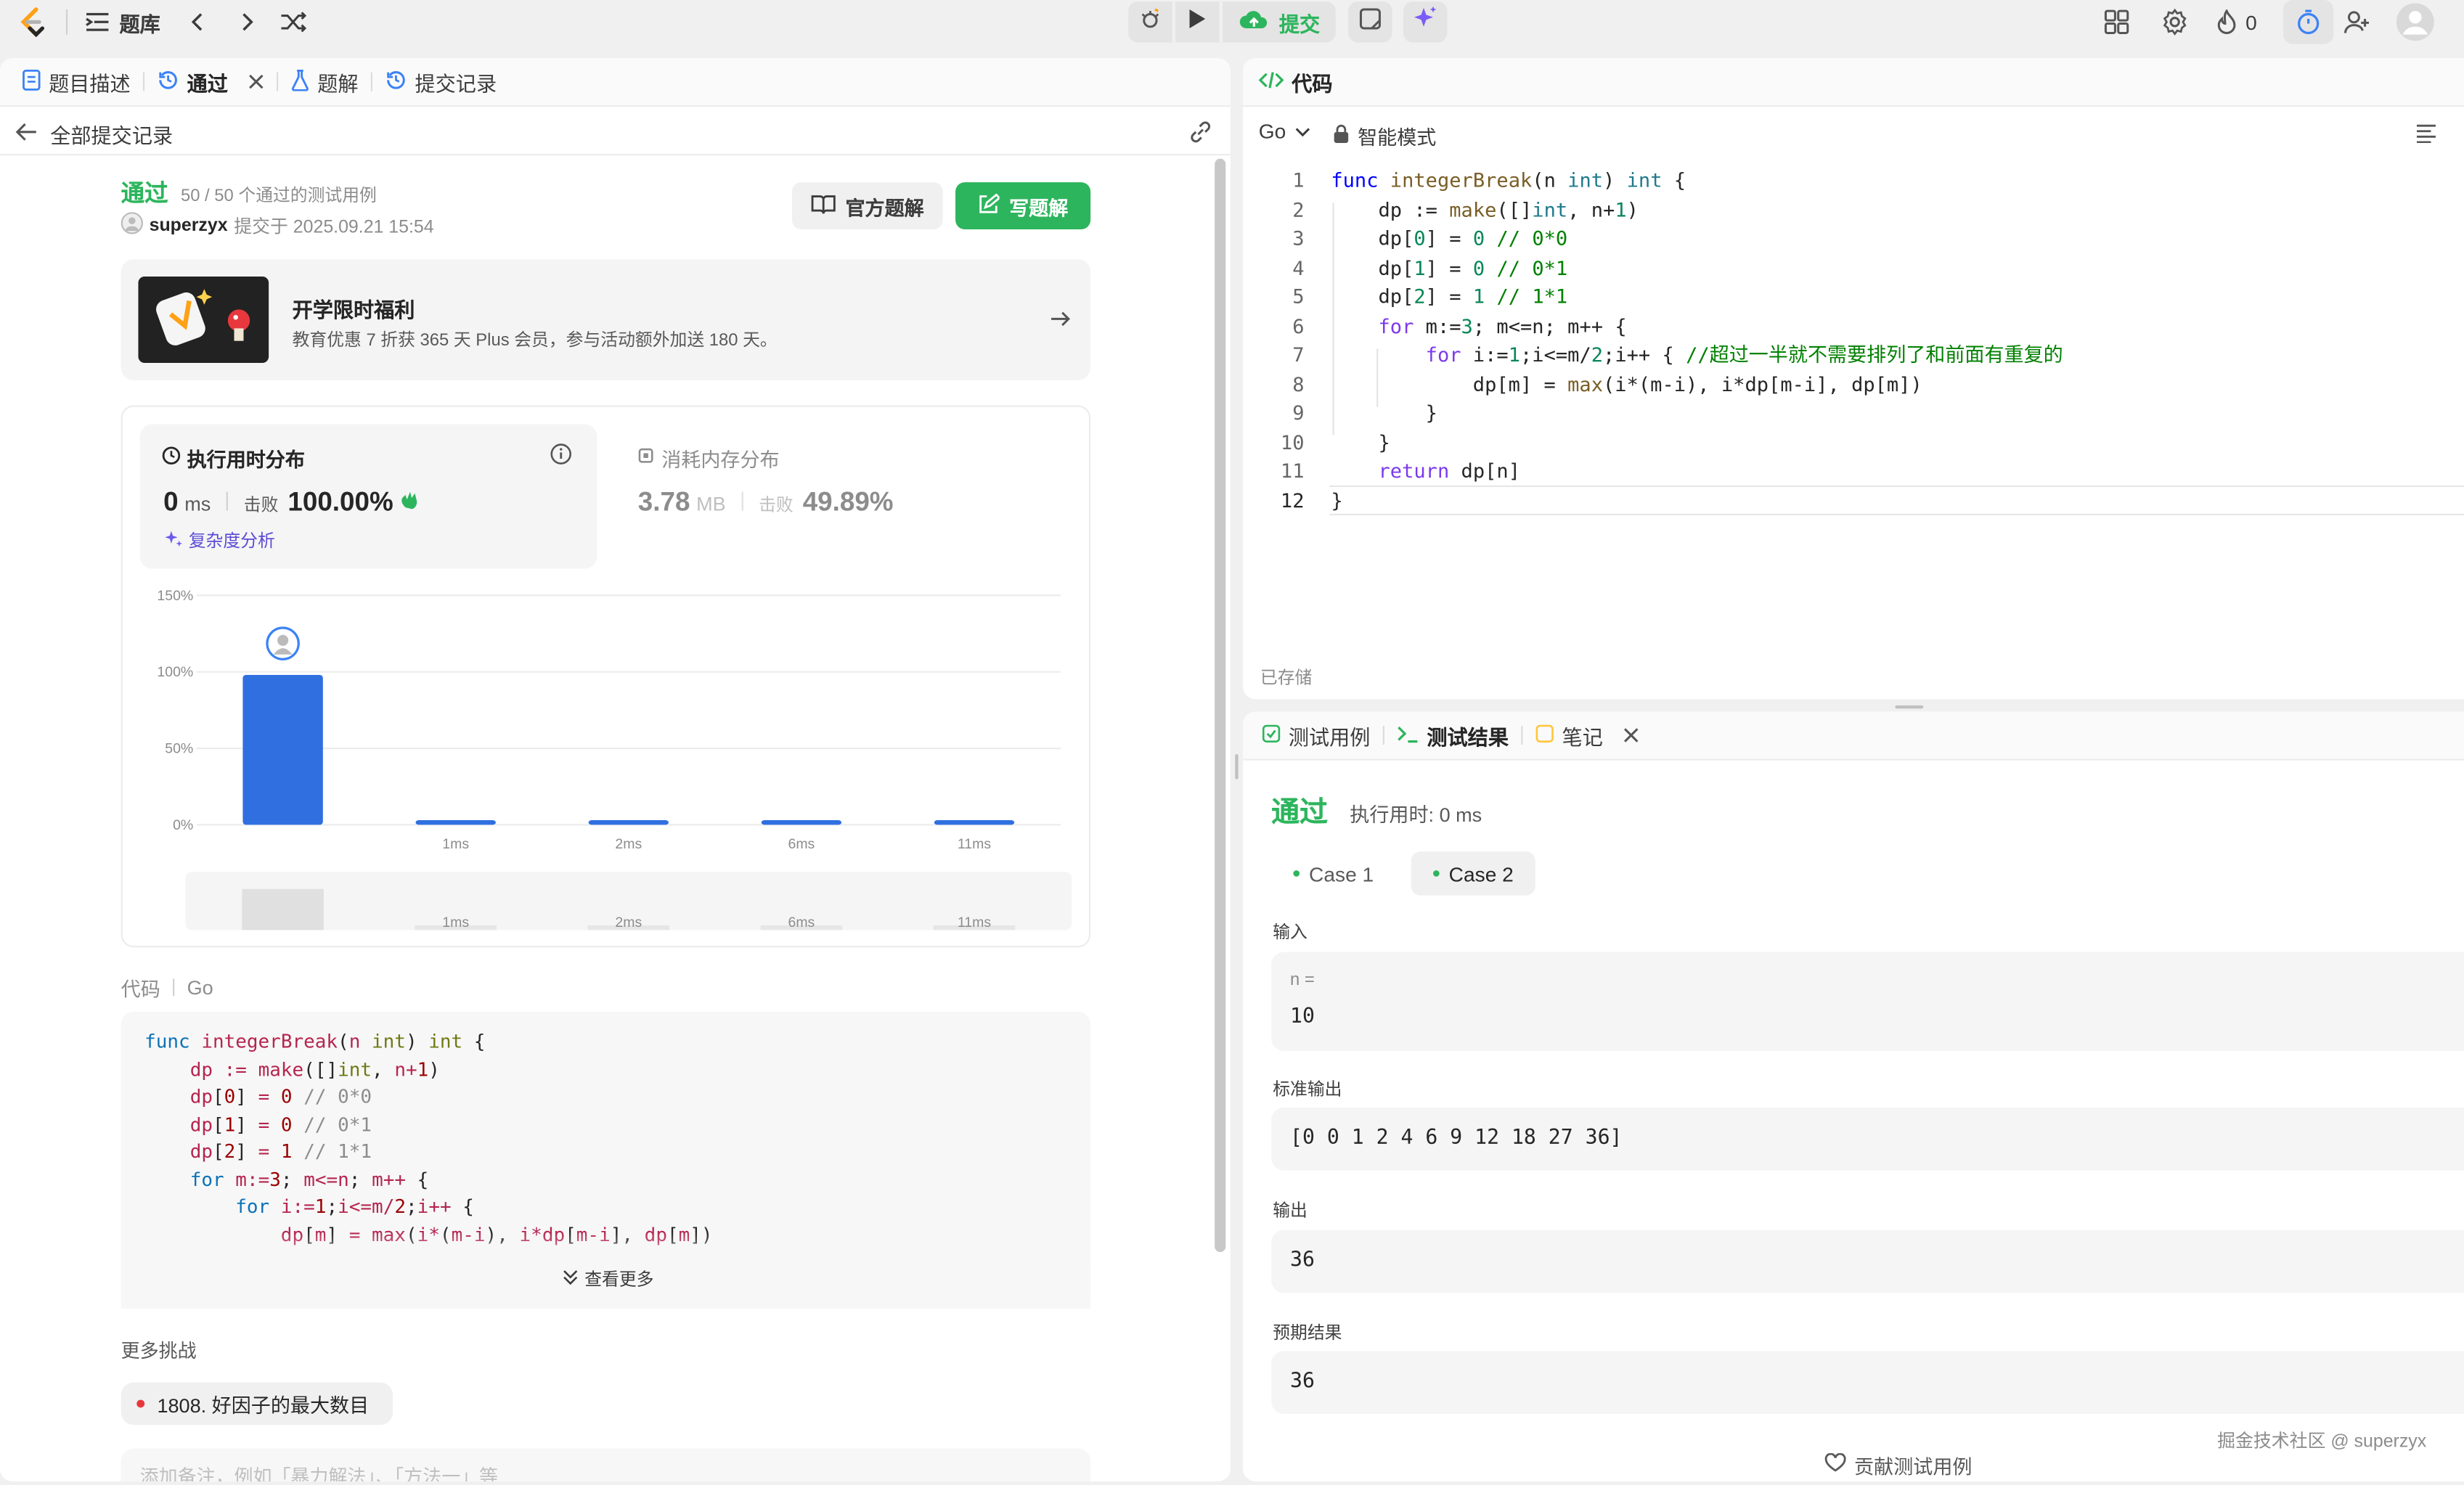 The image size is (2464, 1485). What do you see at coordinates (1279, 22) in the screenshot?
I see `submit-button: 提交` at bounding box center [1279, 22].